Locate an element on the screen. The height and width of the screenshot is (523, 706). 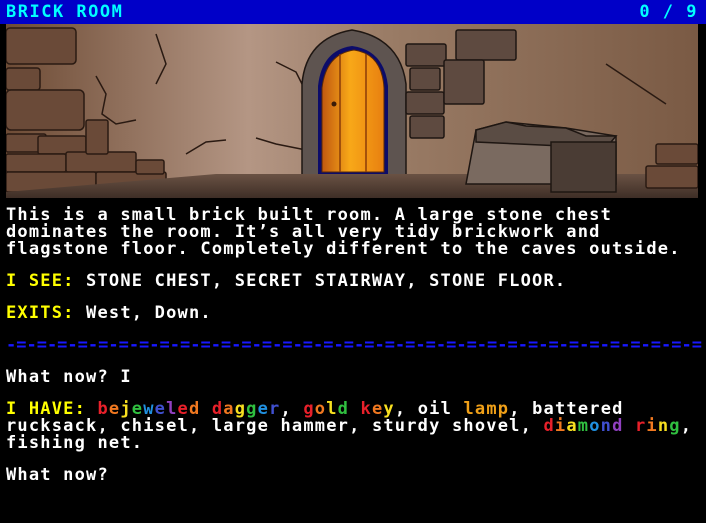
exits-value: West, Down. is located at coordinates (149, 313).